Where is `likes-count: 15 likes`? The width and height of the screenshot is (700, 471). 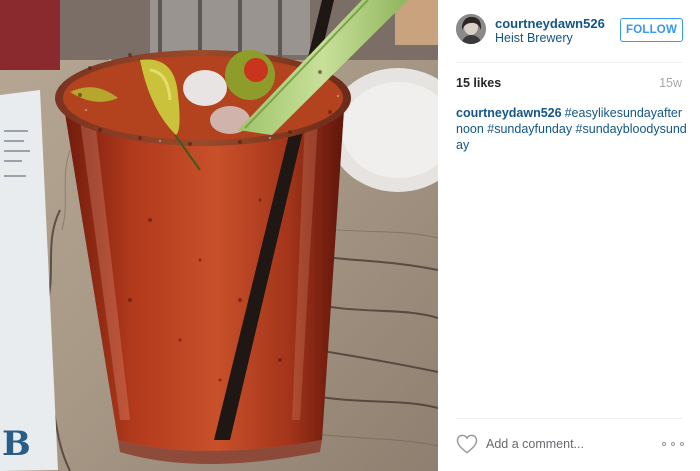
likes-count: 15 likes is located at coordinates (478, 83).